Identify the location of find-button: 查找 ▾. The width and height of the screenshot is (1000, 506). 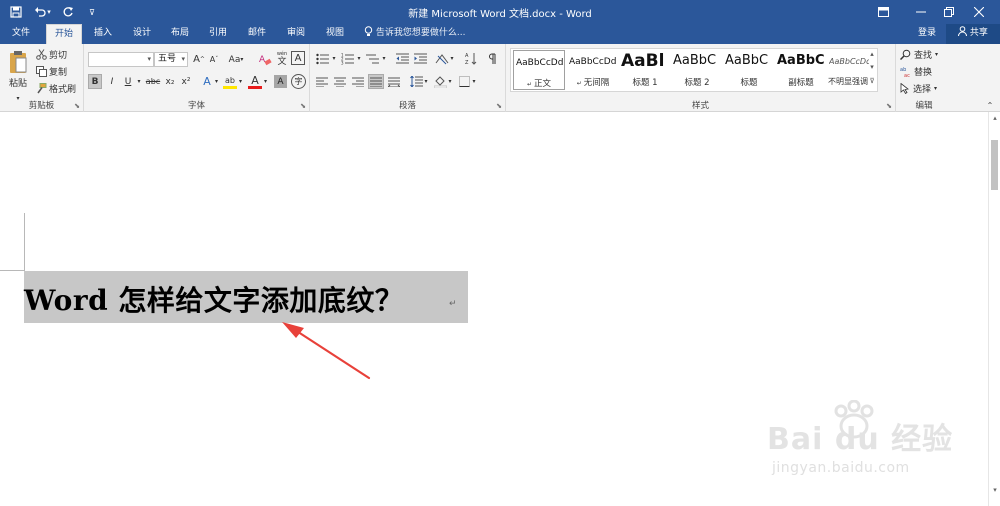
(919, 54).